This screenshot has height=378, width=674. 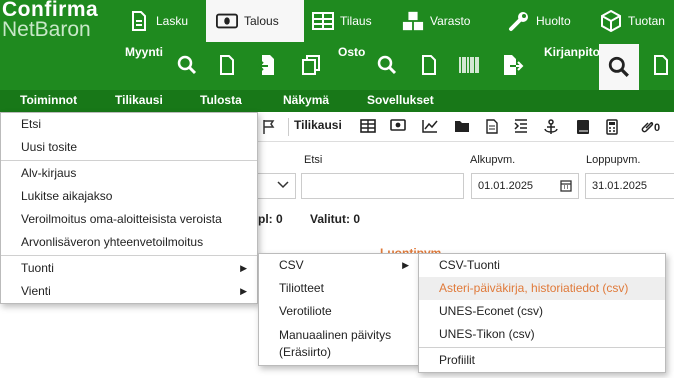 I want to click on menu-item-csv: CSV ▶, so click(x=339, y=265).